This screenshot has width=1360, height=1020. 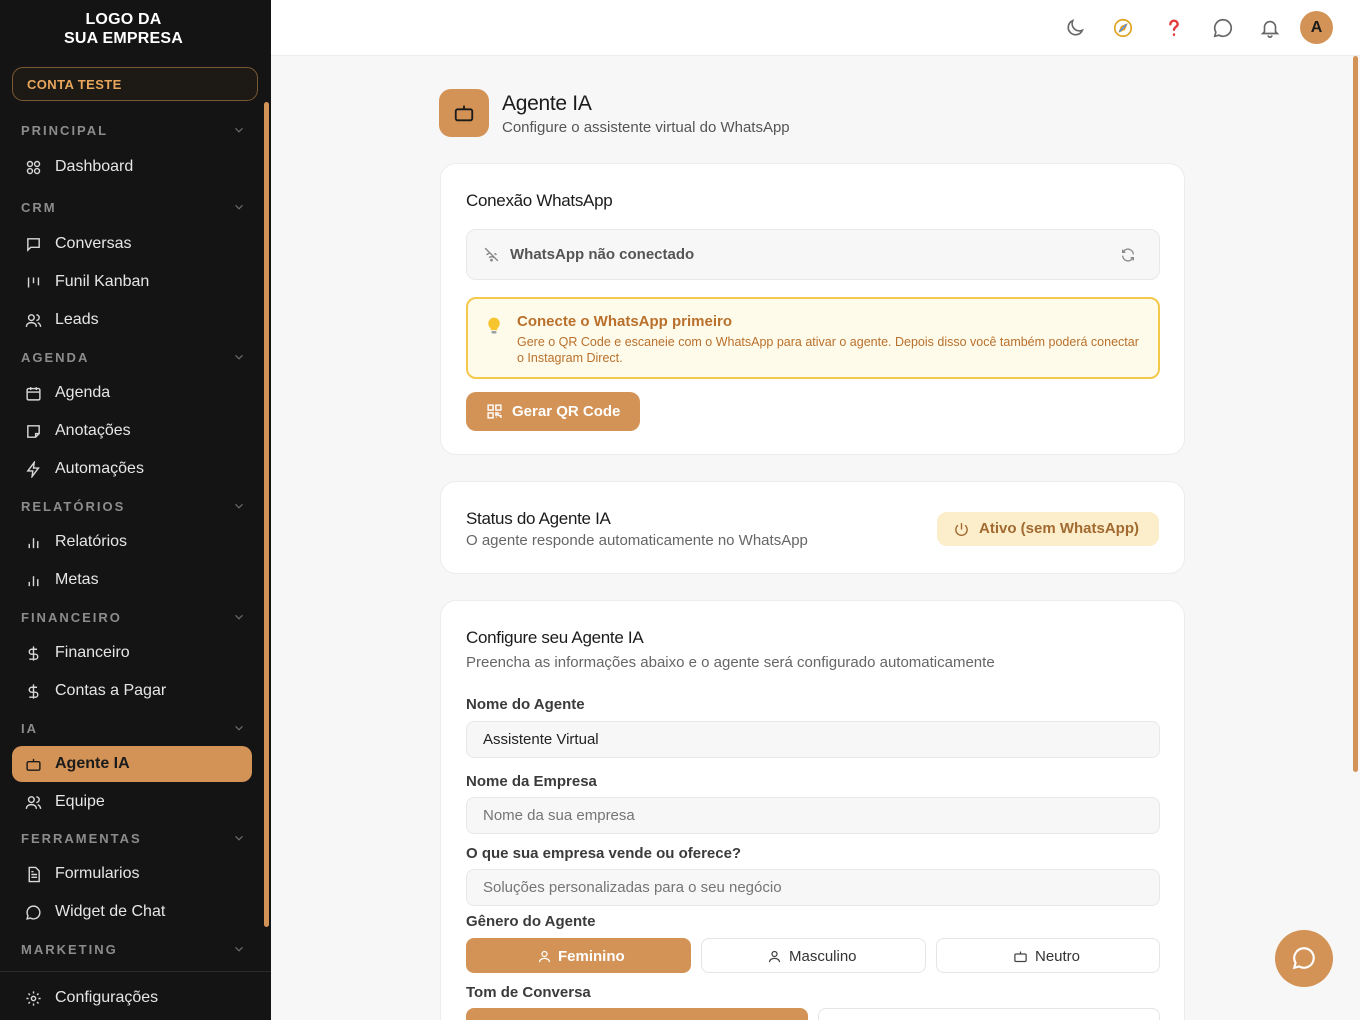 I want to click on user-icon, so click(x=544, y=956).